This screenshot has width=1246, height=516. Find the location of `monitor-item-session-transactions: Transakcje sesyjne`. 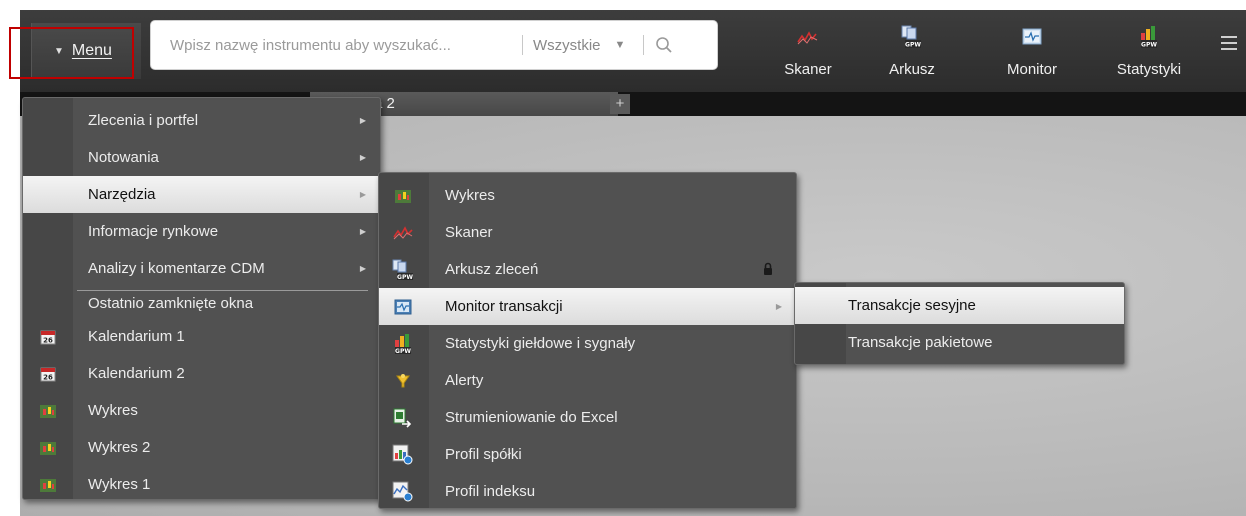

monitor-item-session-transactions: Transakcje sesyjne is located at coordinates (959, 305).